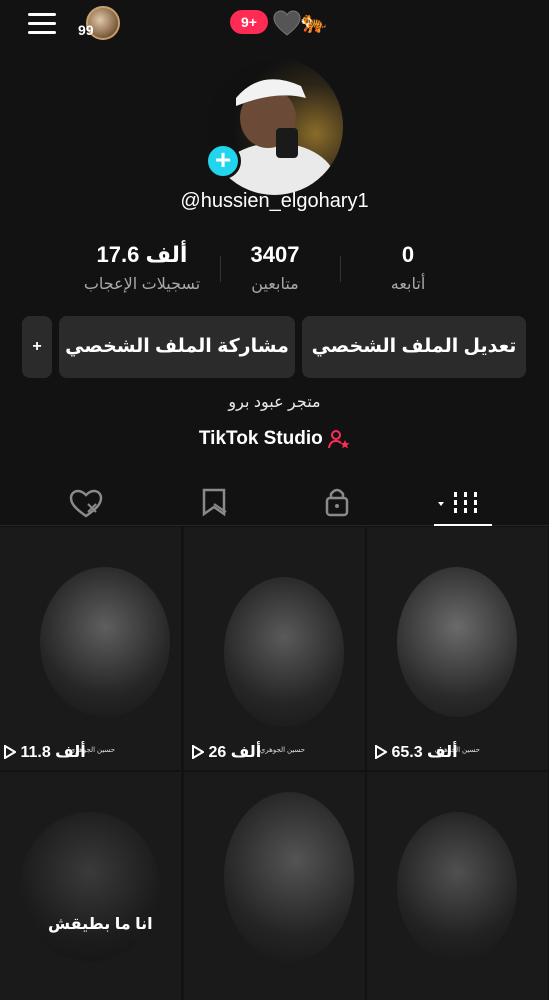 The image size is (549, 1000). Describe the element at coordinates (408, 284) in the screenshot. I see `following-label: أتابعه` at that location.